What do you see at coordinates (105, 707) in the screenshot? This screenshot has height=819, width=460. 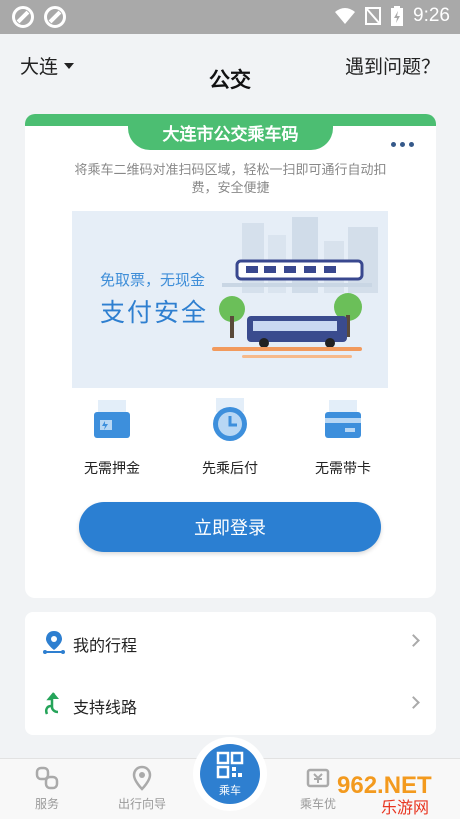 I see `menu-item-label: 支持线路` at bounding box center [105, 707].